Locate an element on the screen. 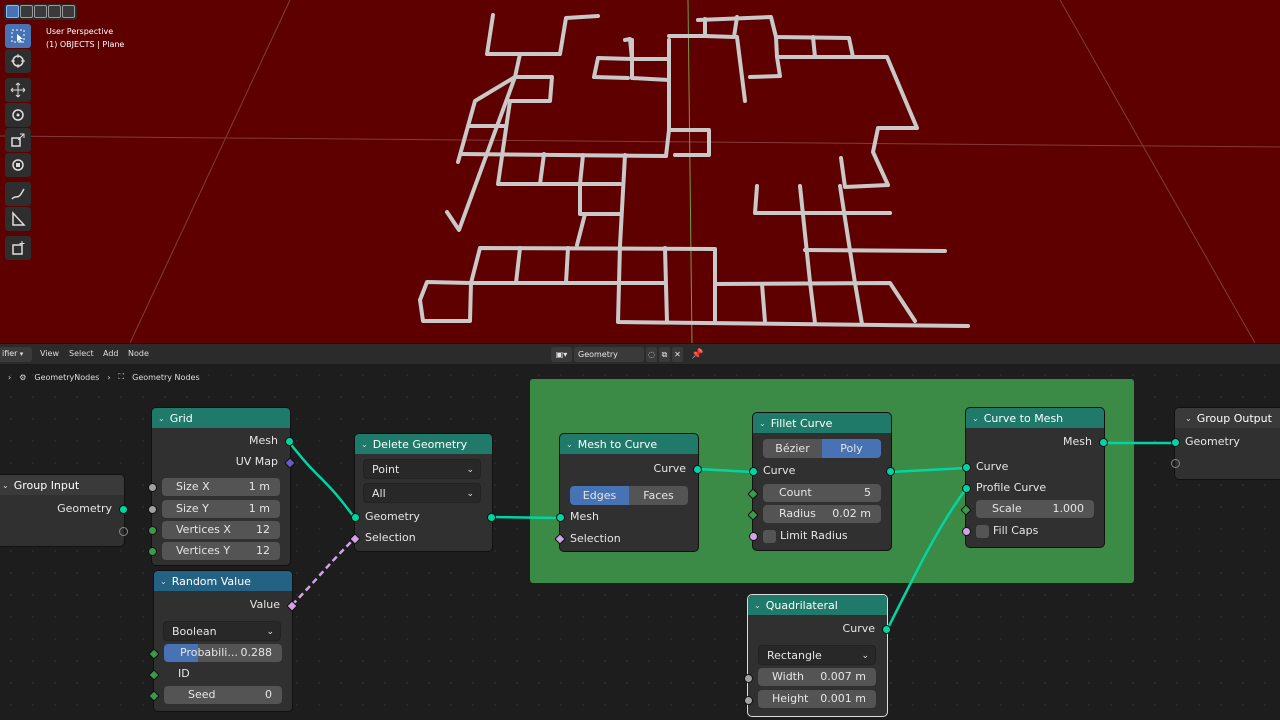  input-socket-width is located at coordinates (748, 678).